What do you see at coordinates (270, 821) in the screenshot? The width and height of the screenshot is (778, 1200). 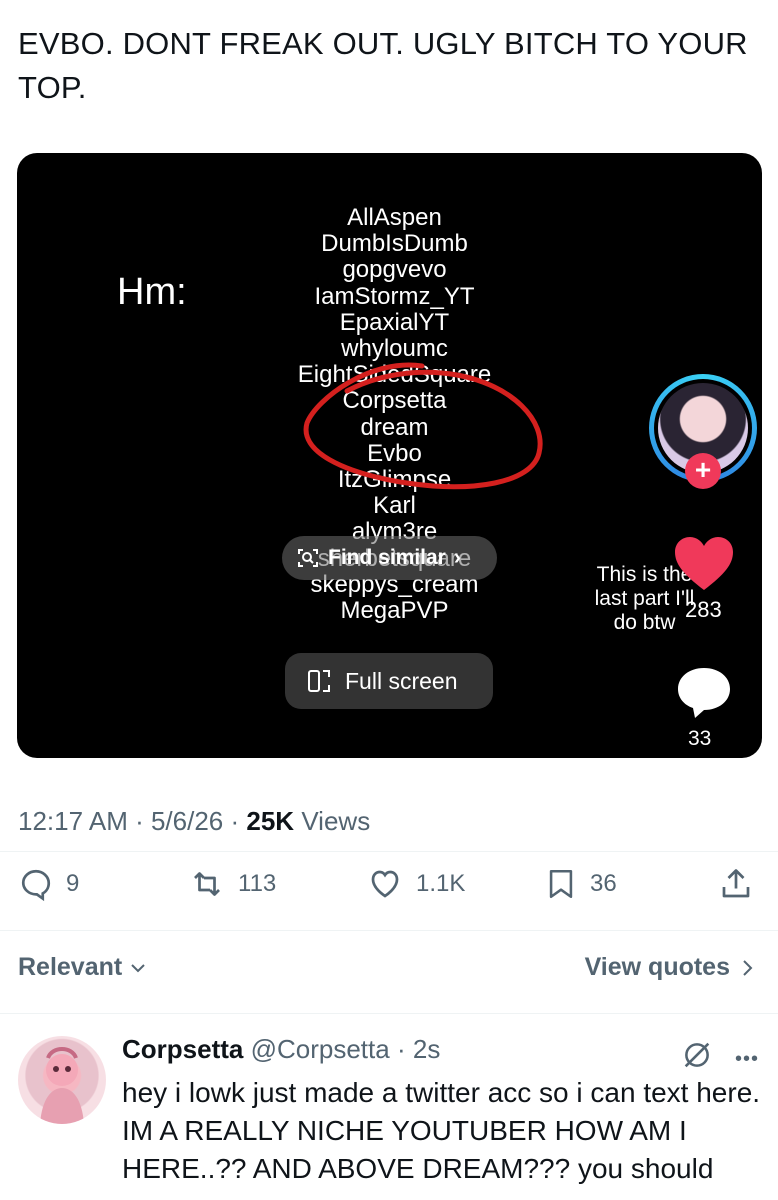 I see `views-count: 25K` at bounding box center [270, 821].